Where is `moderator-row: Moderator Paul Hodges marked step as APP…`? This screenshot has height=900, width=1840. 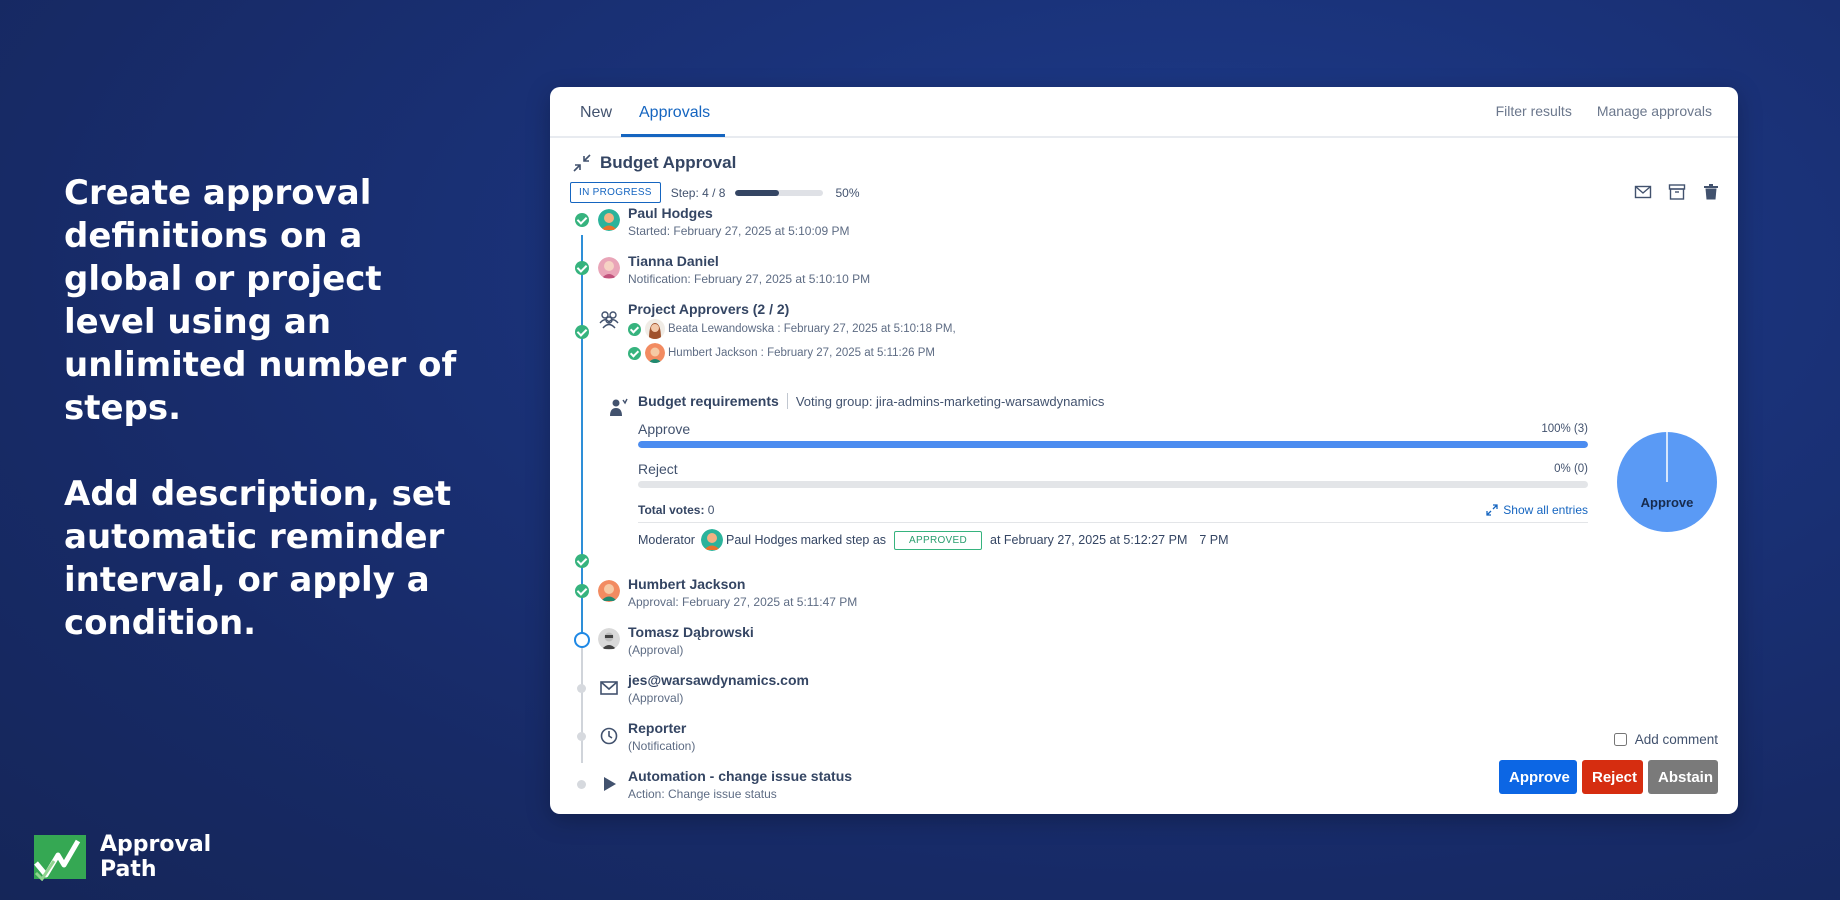 moderator-row: Moderator Paul Hodges marked step as APP… is located at coordinates (1113, 540).